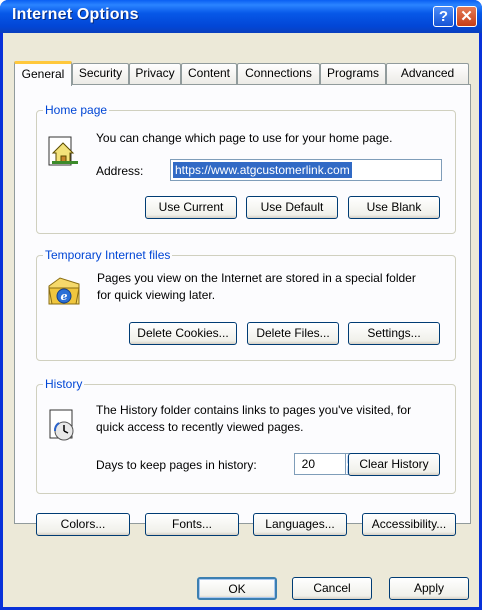 The height and width of the screenshot is (610, 482). I want to click on ok-button: OK, so click(237, 588).